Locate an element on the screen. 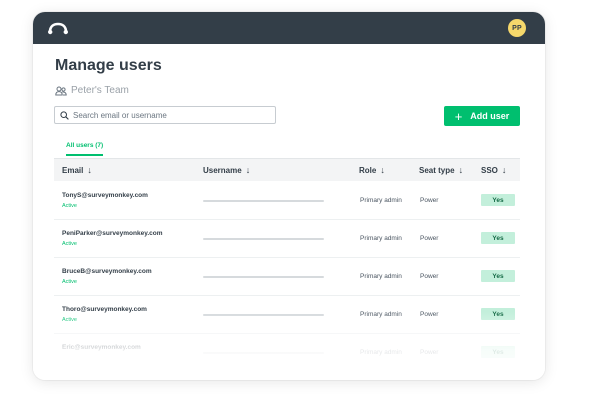  plus-icon: + is located at coordinates (458, 116).